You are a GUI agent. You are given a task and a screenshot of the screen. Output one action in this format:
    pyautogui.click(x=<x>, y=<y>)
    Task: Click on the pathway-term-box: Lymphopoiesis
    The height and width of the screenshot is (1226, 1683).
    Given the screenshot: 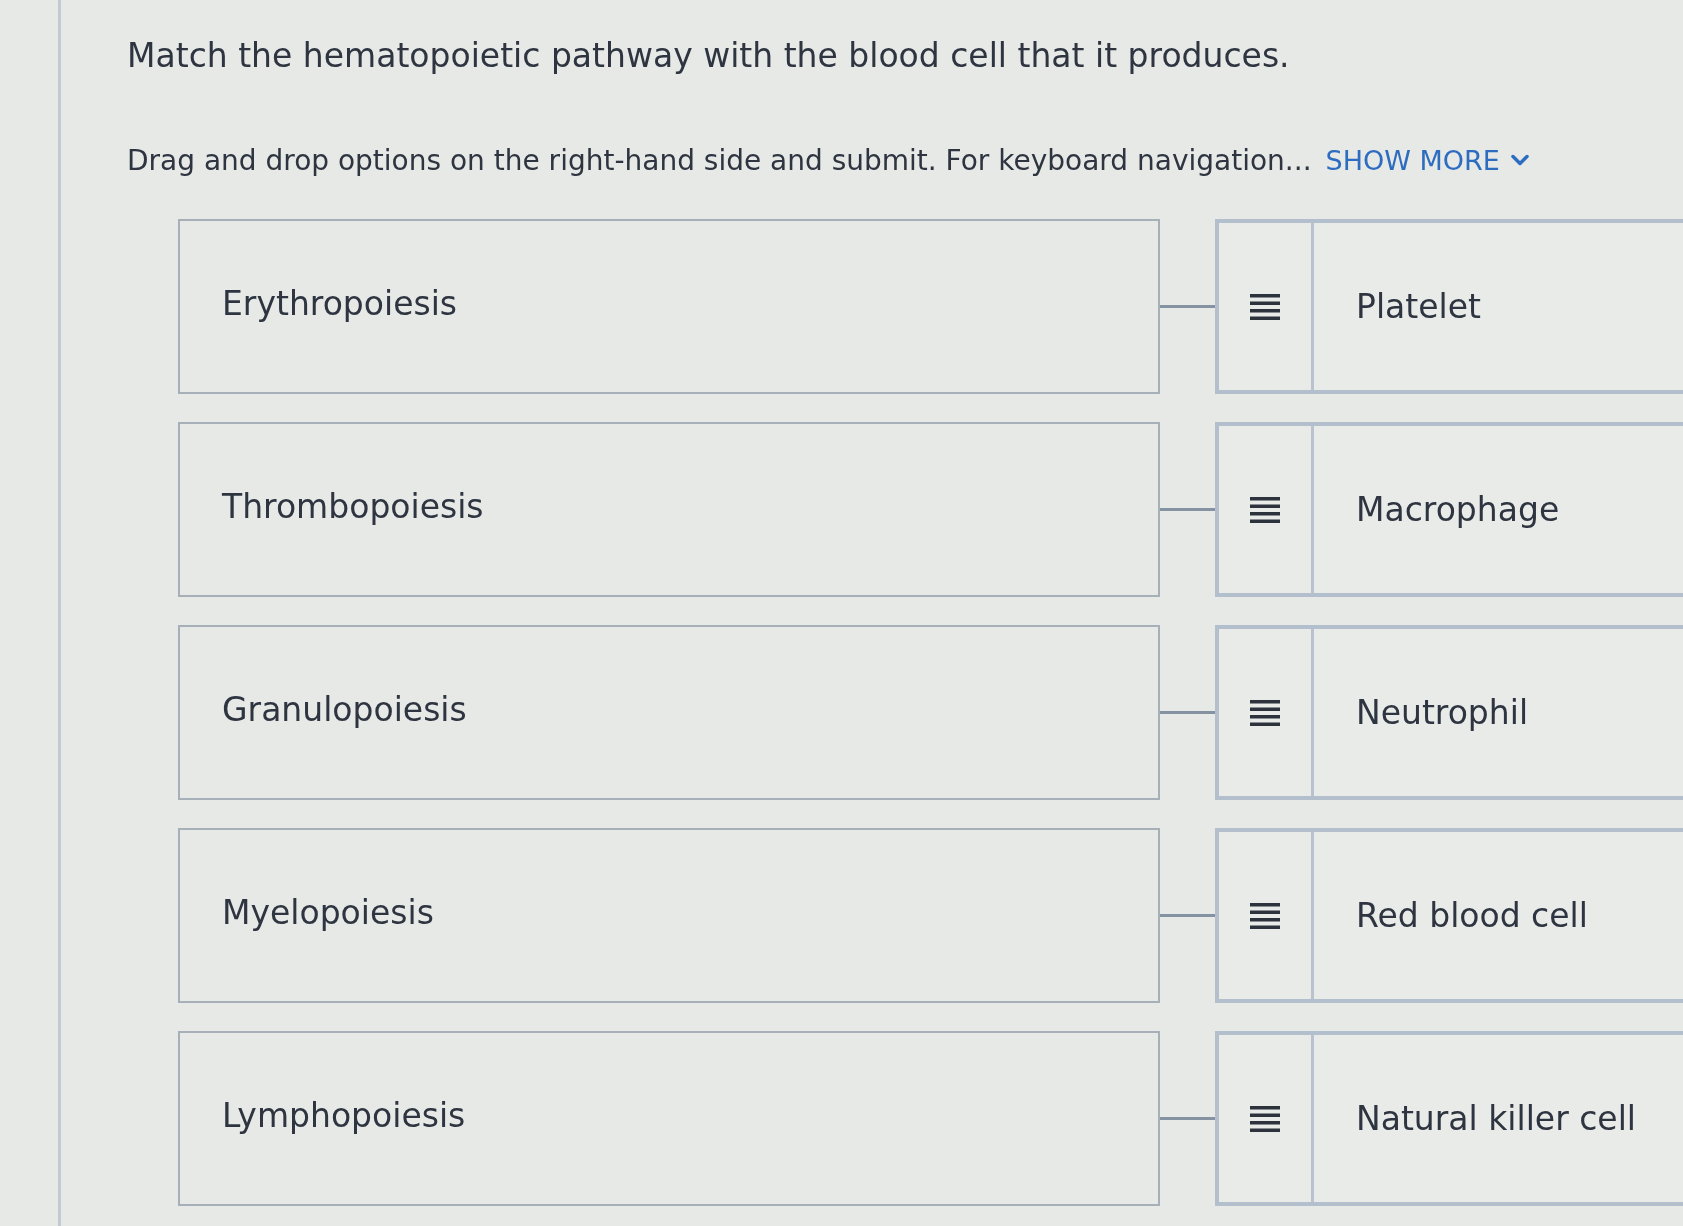 What is the action you would take?
    pyautogui.click(x=669, y=1118)
    